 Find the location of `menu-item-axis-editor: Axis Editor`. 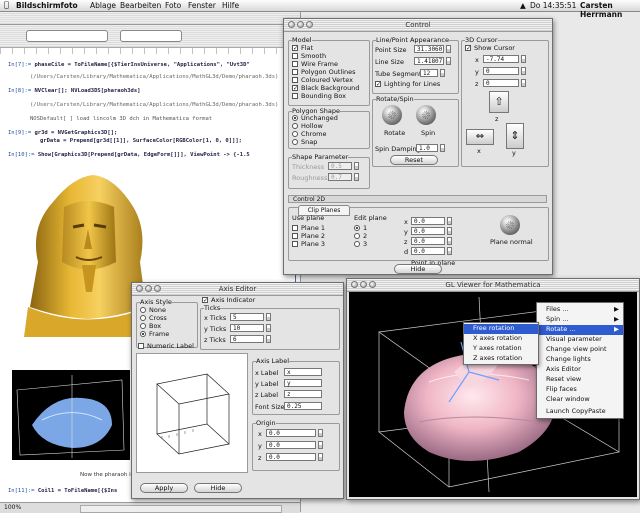

menu-item-axis-editor: Axis Editor is located at coordinates (580, 370).